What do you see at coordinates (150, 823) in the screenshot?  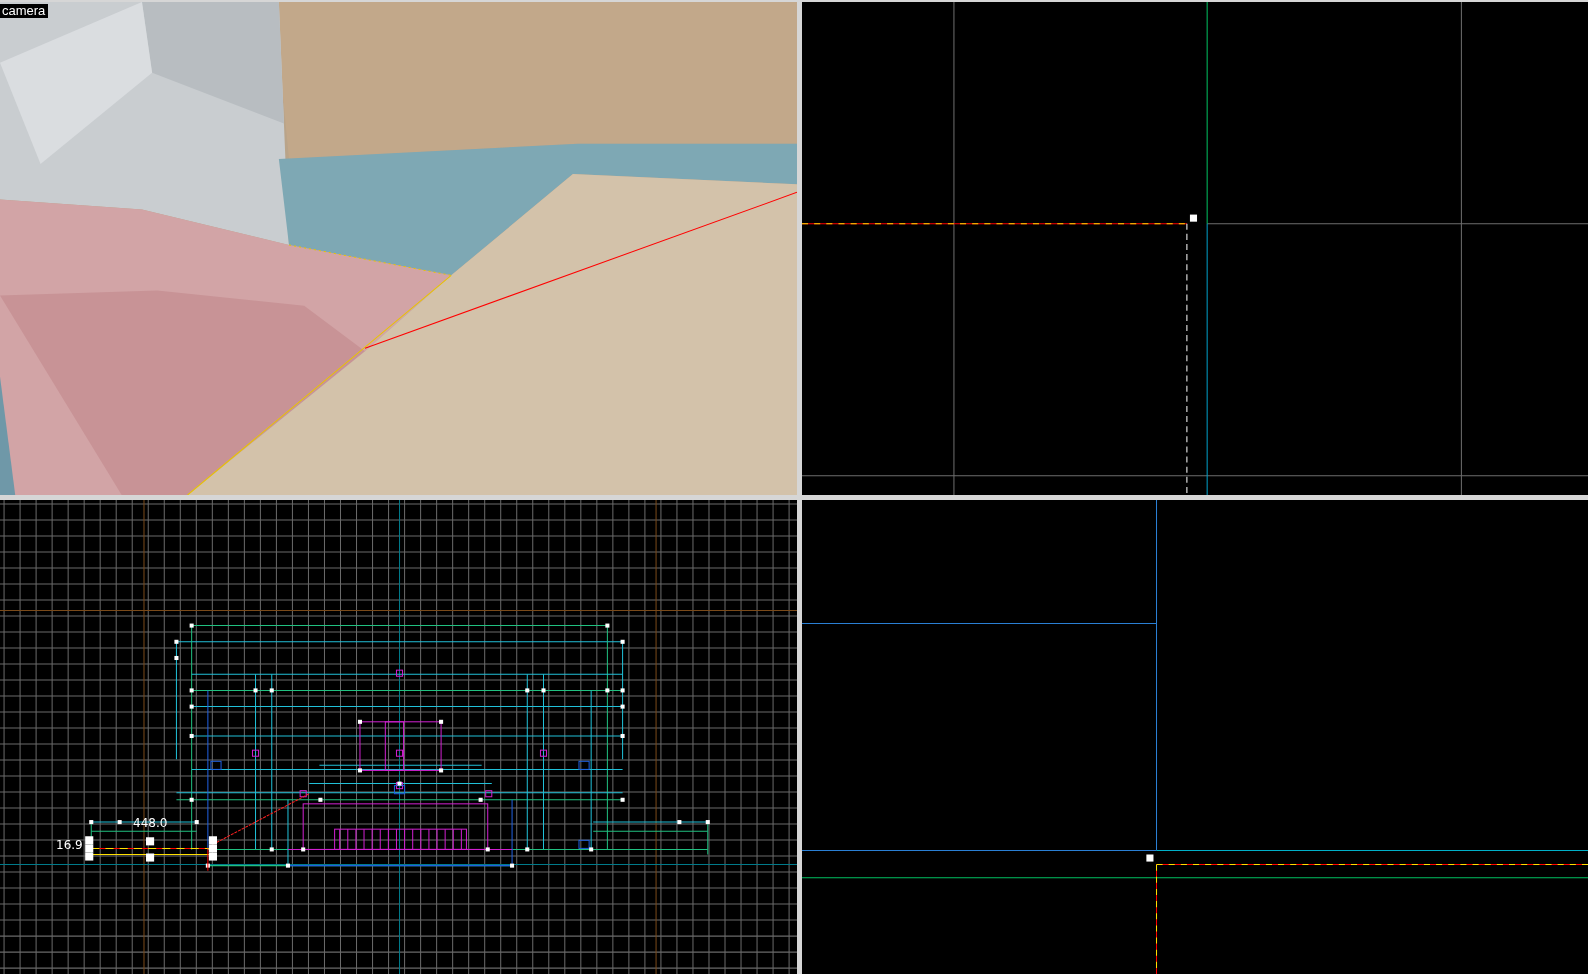 I see `dimension-label: 448.0` at bounding box center [150, 823].